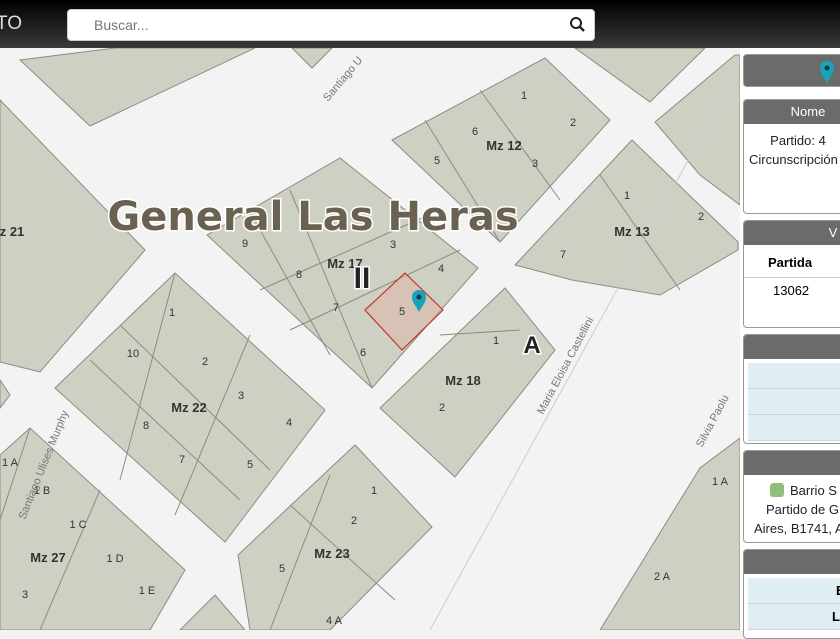  What do you see at coordinates (791, 70) in the screenshot?
I see `locate-card` at bounding box center [791, 70].